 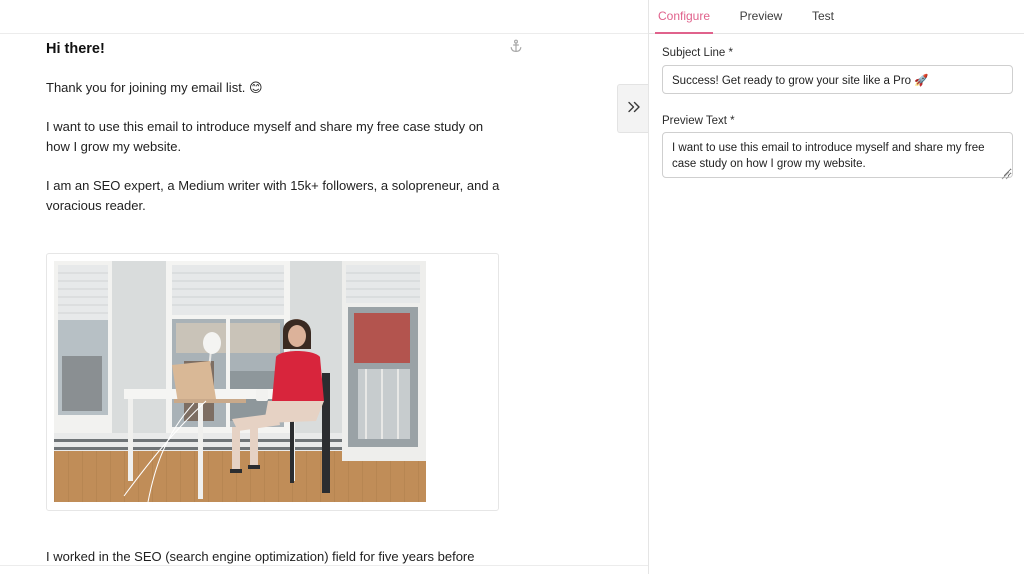 I want to click on editor-bottombar, so click(x=324, y=569).